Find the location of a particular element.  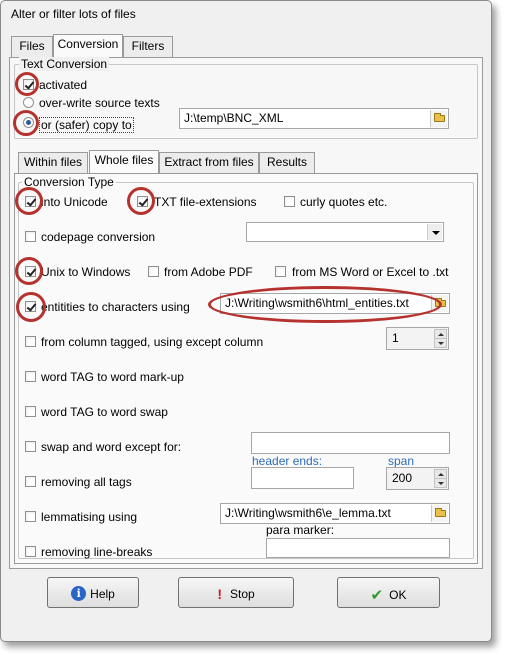

browse-entities-button is located at coordinates (439, 303).